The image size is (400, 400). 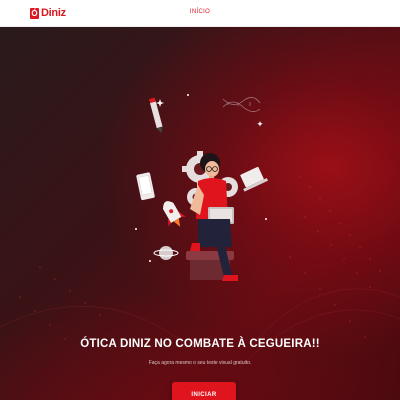 What do you see at coordinates (241, 104) in the screenshot?
I see `dna-icon` at bounding box center [241, 104].